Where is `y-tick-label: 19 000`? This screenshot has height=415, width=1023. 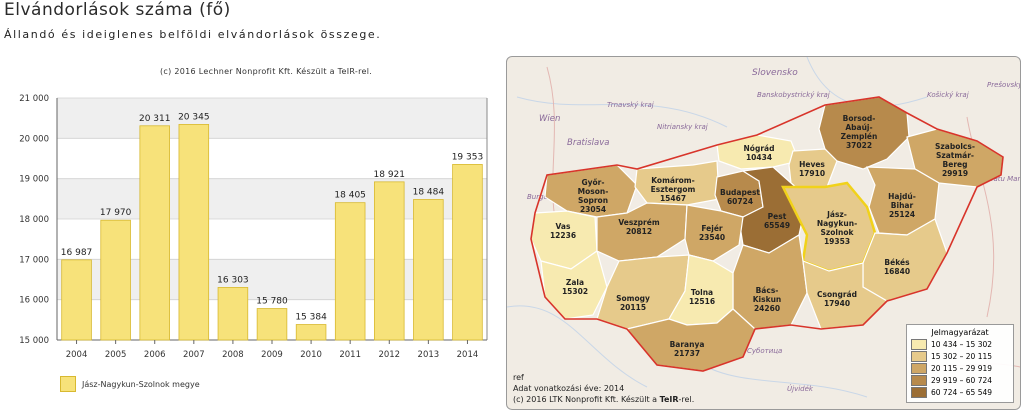 y-tick-label: 19 000 is located at coordinates (34, 180).